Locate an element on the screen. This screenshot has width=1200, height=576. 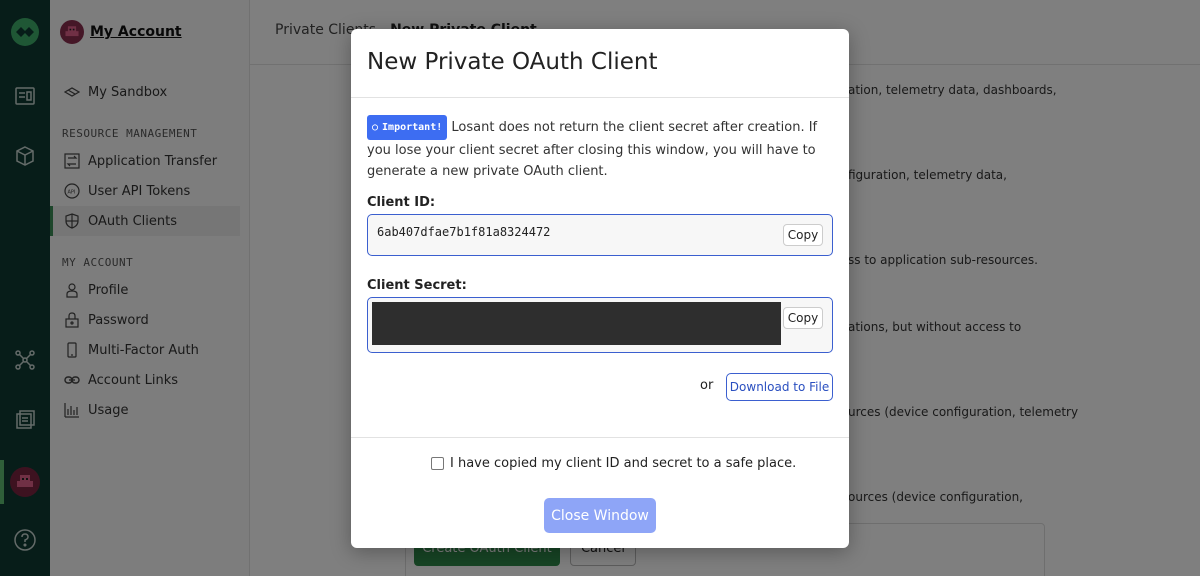
modal-header-divider is located at coordinates (600, 97).